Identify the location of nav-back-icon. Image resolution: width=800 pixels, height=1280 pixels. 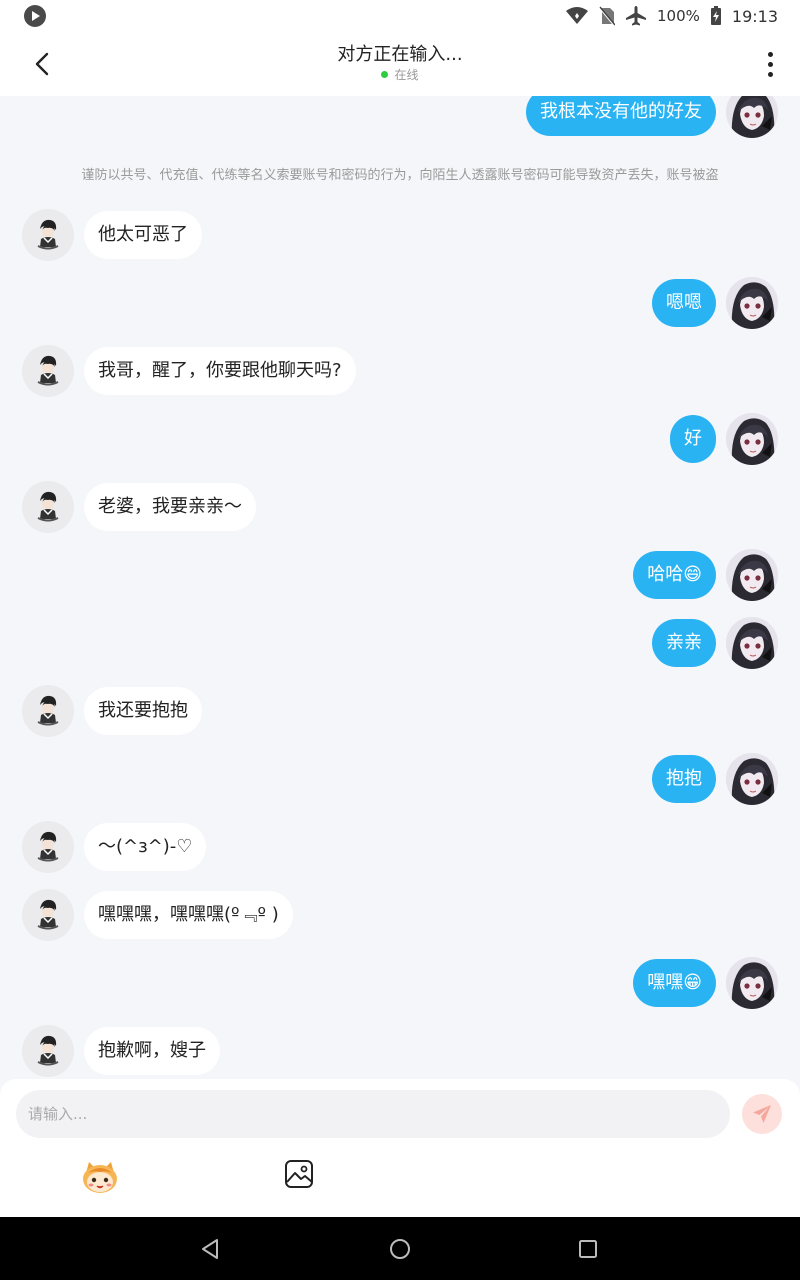
(210, 1249).